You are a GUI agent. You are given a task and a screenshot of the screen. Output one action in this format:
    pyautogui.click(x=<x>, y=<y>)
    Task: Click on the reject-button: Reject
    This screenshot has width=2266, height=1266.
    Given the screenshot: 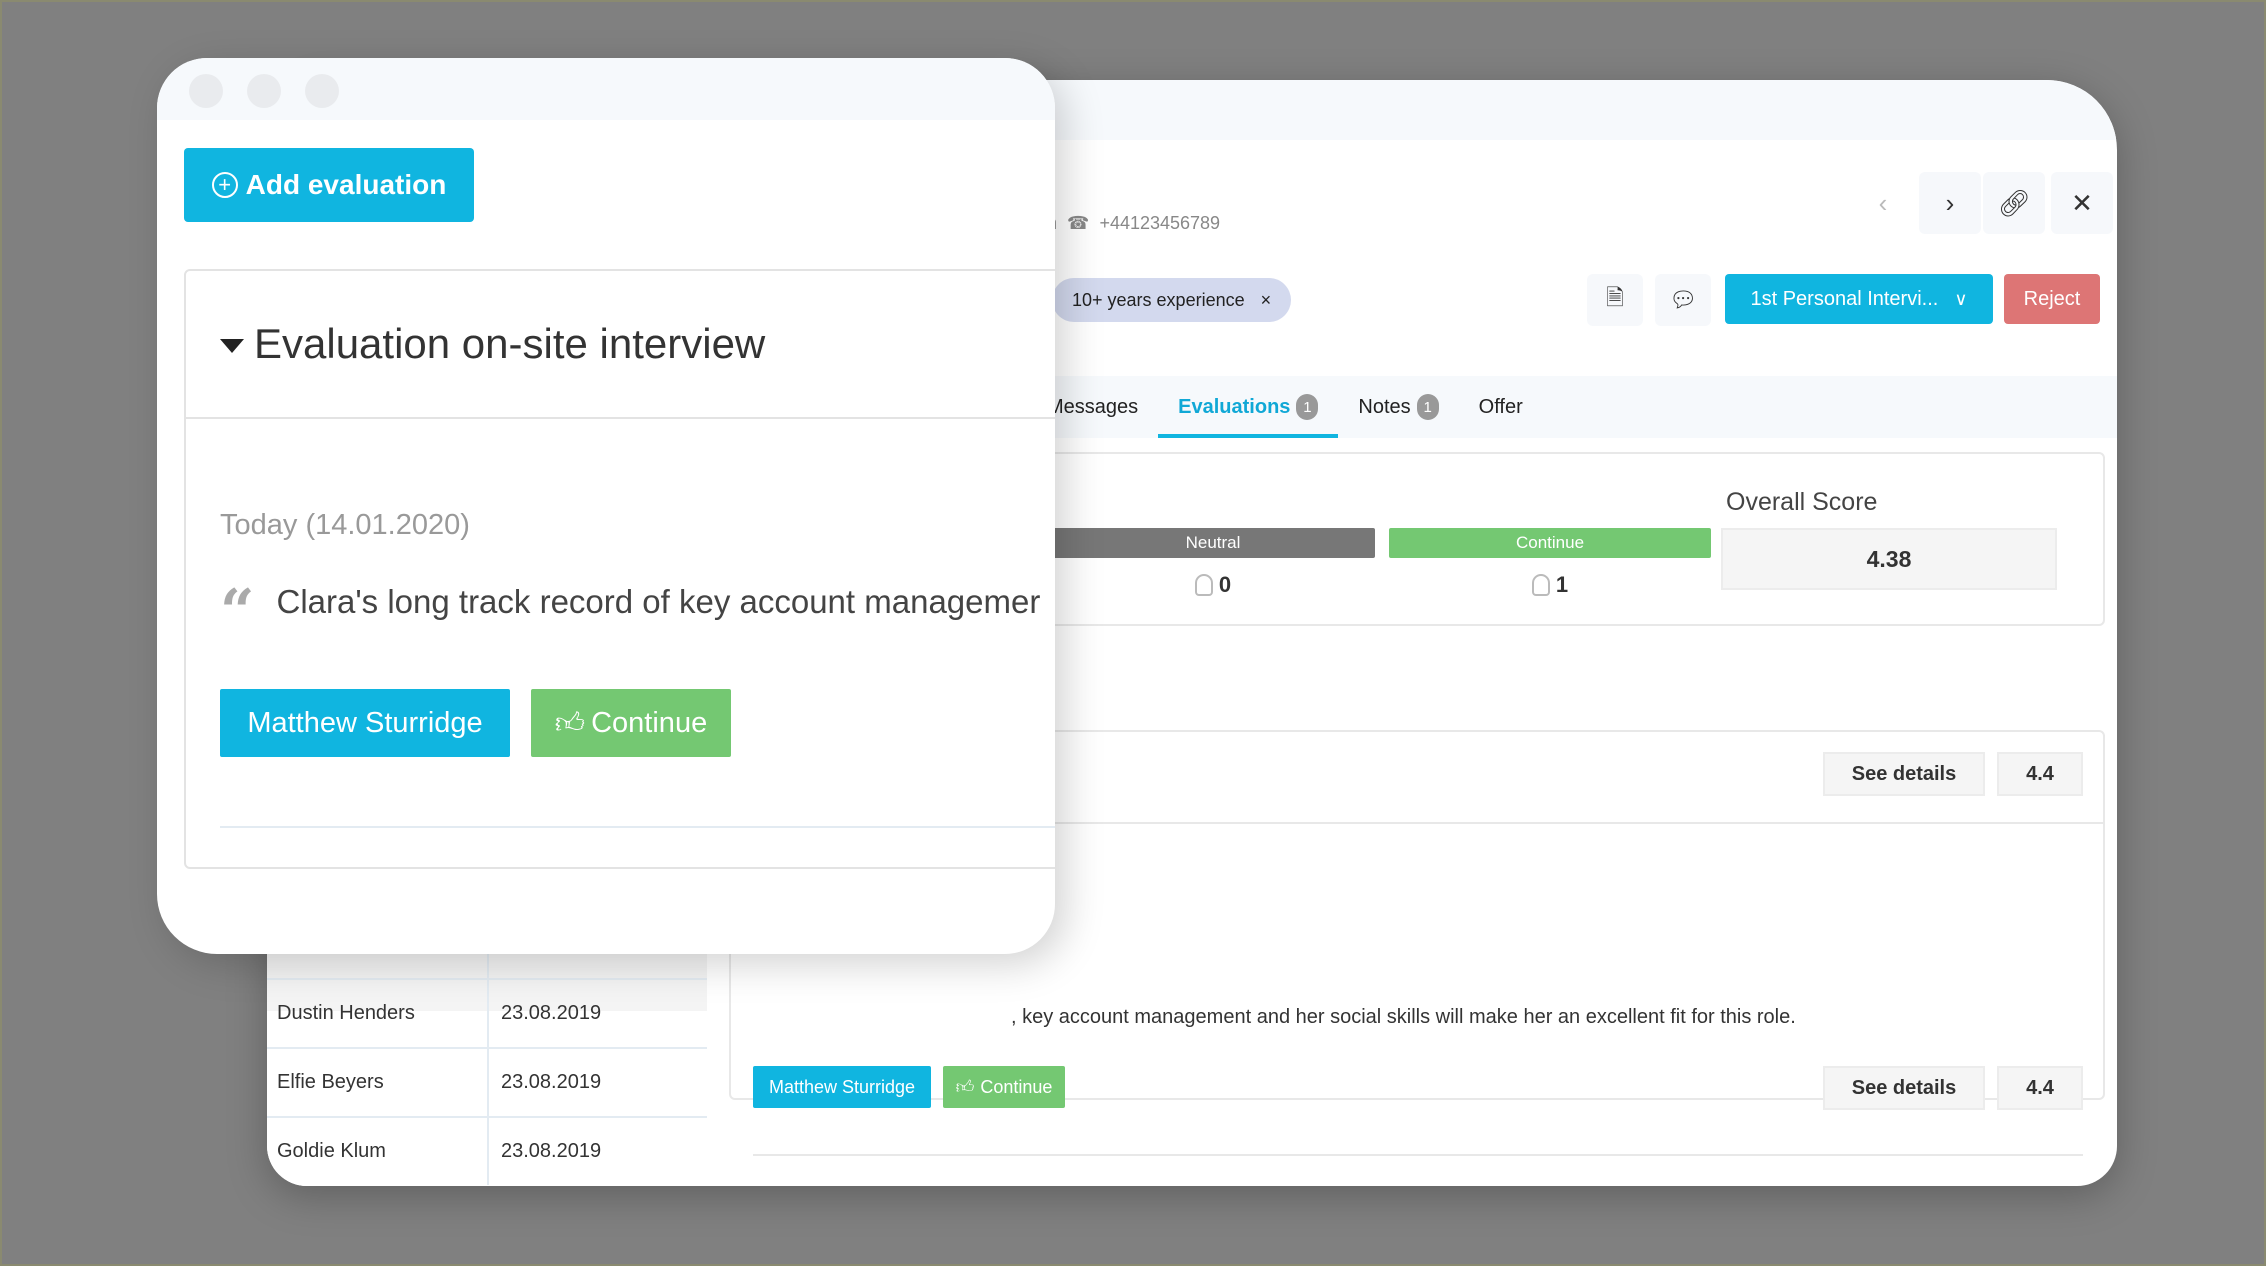 What is the action you would take?
    pyautogui.click(x=2052, y=299)
    